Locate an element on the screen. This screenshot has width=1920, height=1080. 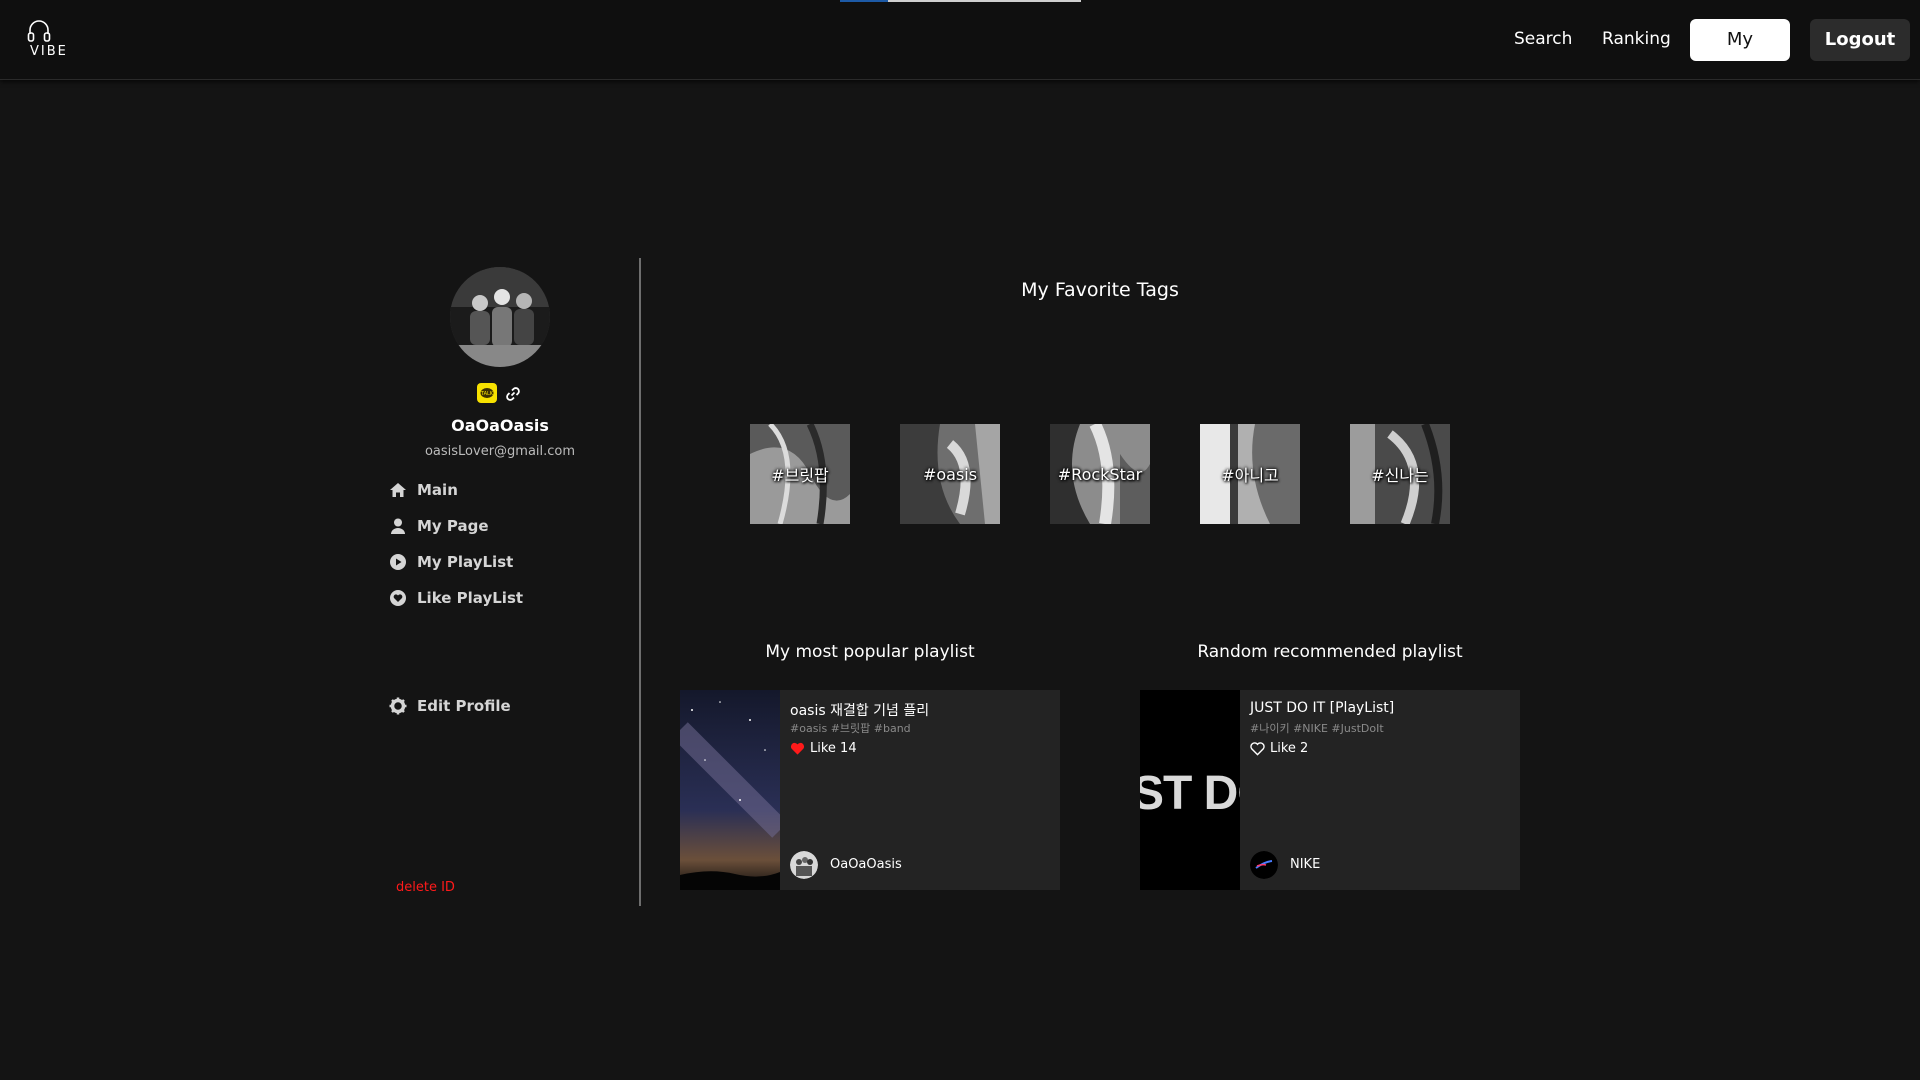
favorite-tags-title: My Favorite Tags is located at coordinates (1100, 290).